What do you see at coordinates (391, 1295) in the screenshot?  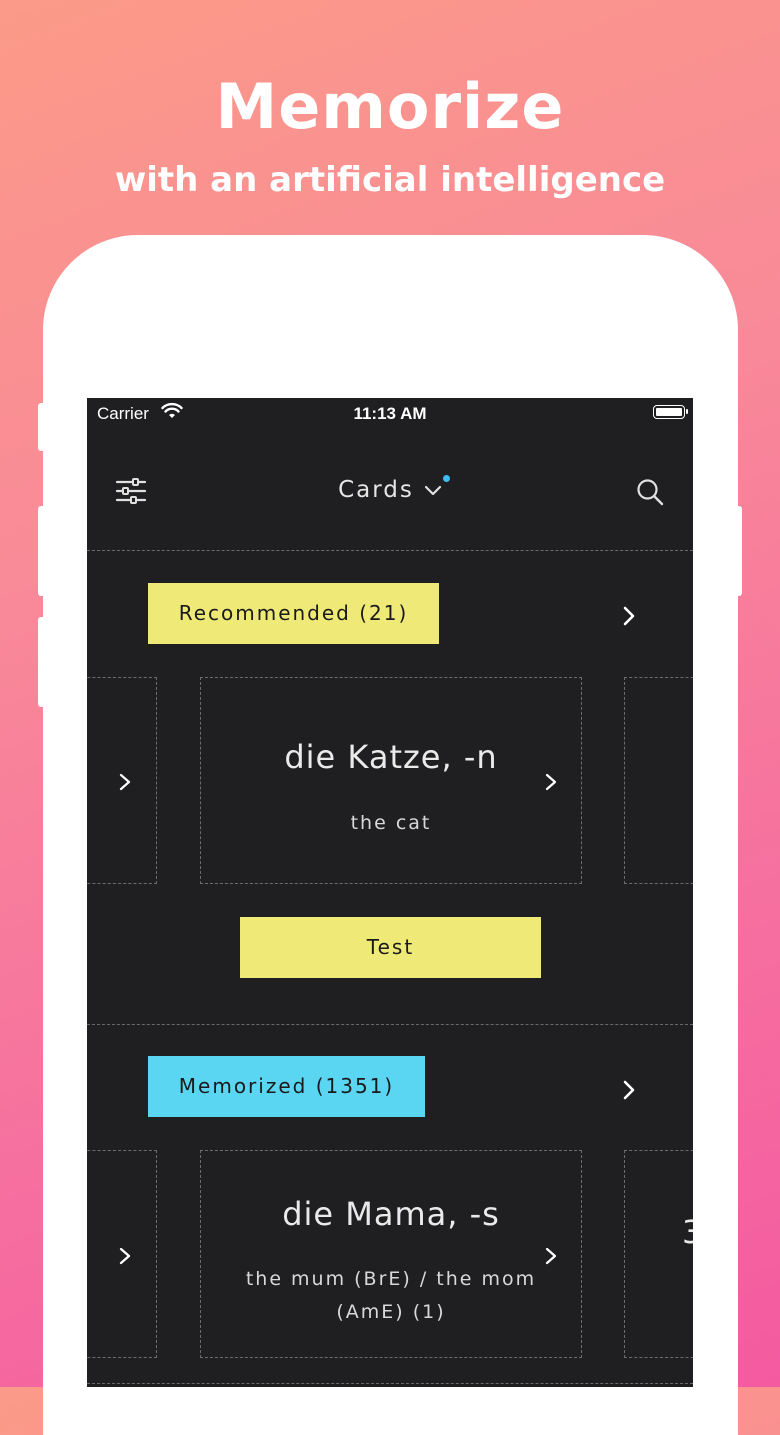 I see `card-translation: the mum (BrE) / the mom (AmE) (1)` at bounding box center [391, 1295].